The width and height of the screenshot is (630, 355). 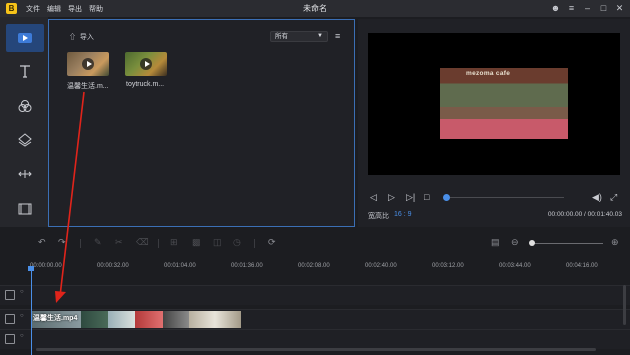 What do you see at coordinates (299, 36) in the screenshot?
I see `media-filter-select: 所有 ▼` at bounding box center [299, 36].